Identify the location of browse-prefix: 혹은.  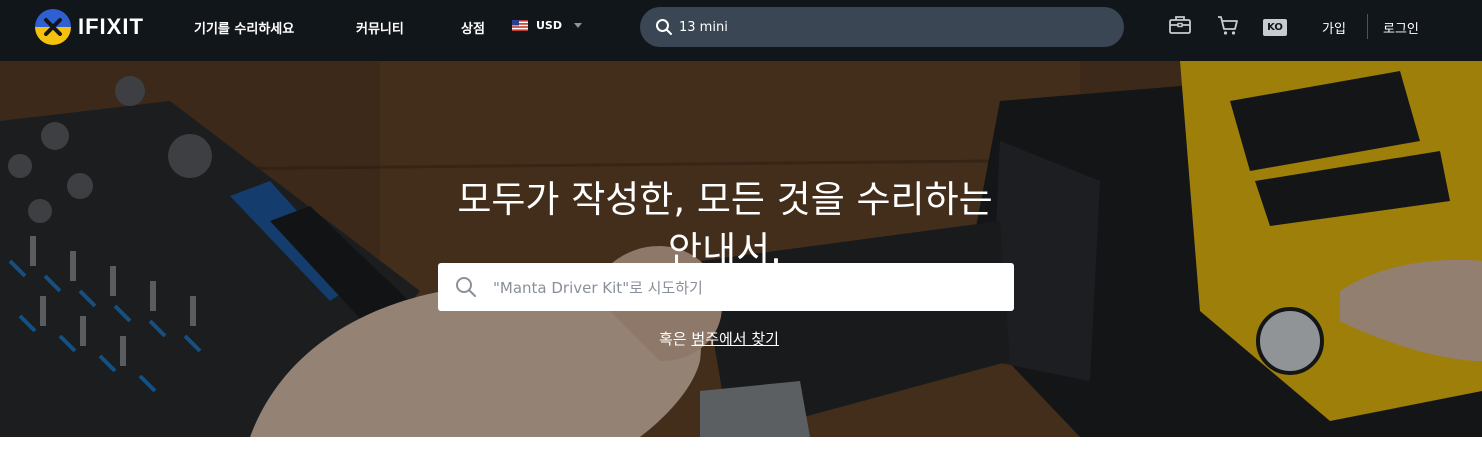
(673, 339).